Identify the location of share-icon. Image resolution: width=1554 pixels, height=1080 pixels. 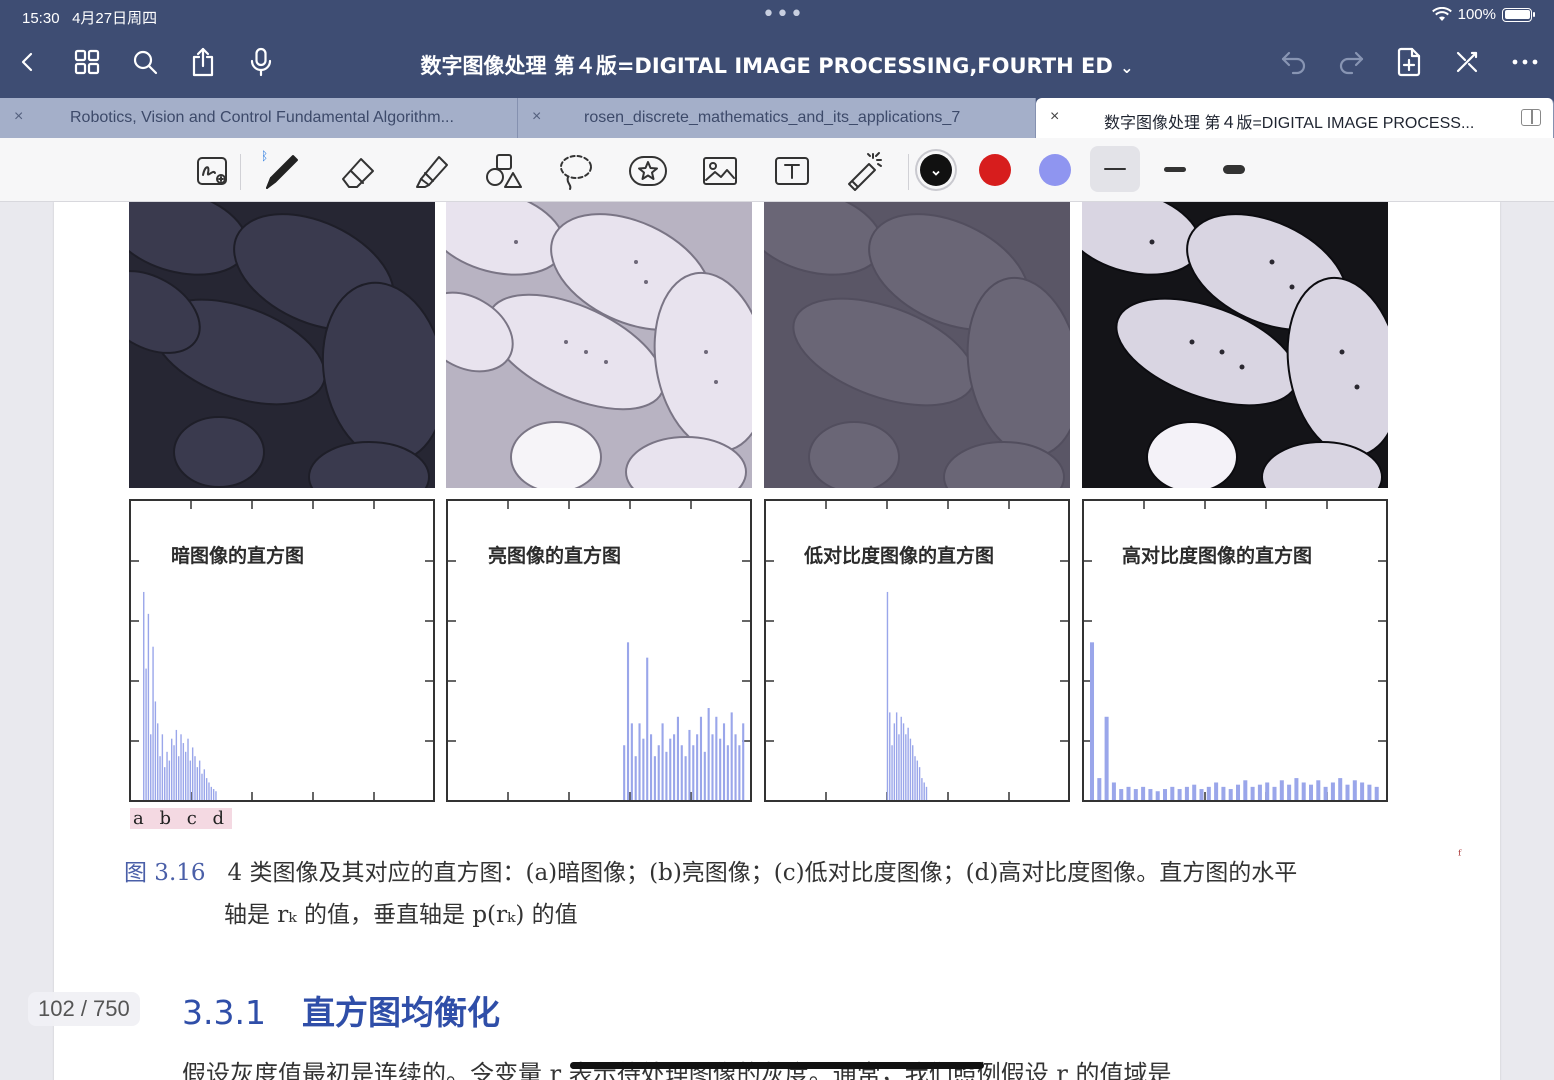
(203, 62).